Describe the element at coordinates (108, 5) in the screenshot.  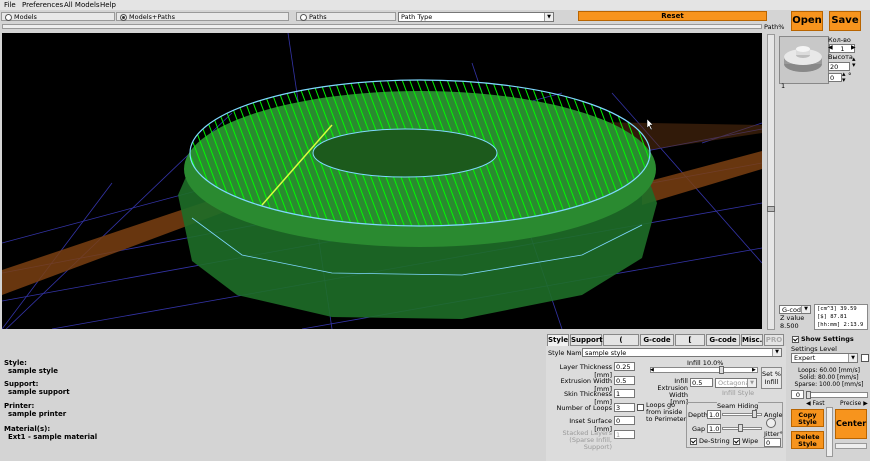
I see `menu-help: Help` at that location.